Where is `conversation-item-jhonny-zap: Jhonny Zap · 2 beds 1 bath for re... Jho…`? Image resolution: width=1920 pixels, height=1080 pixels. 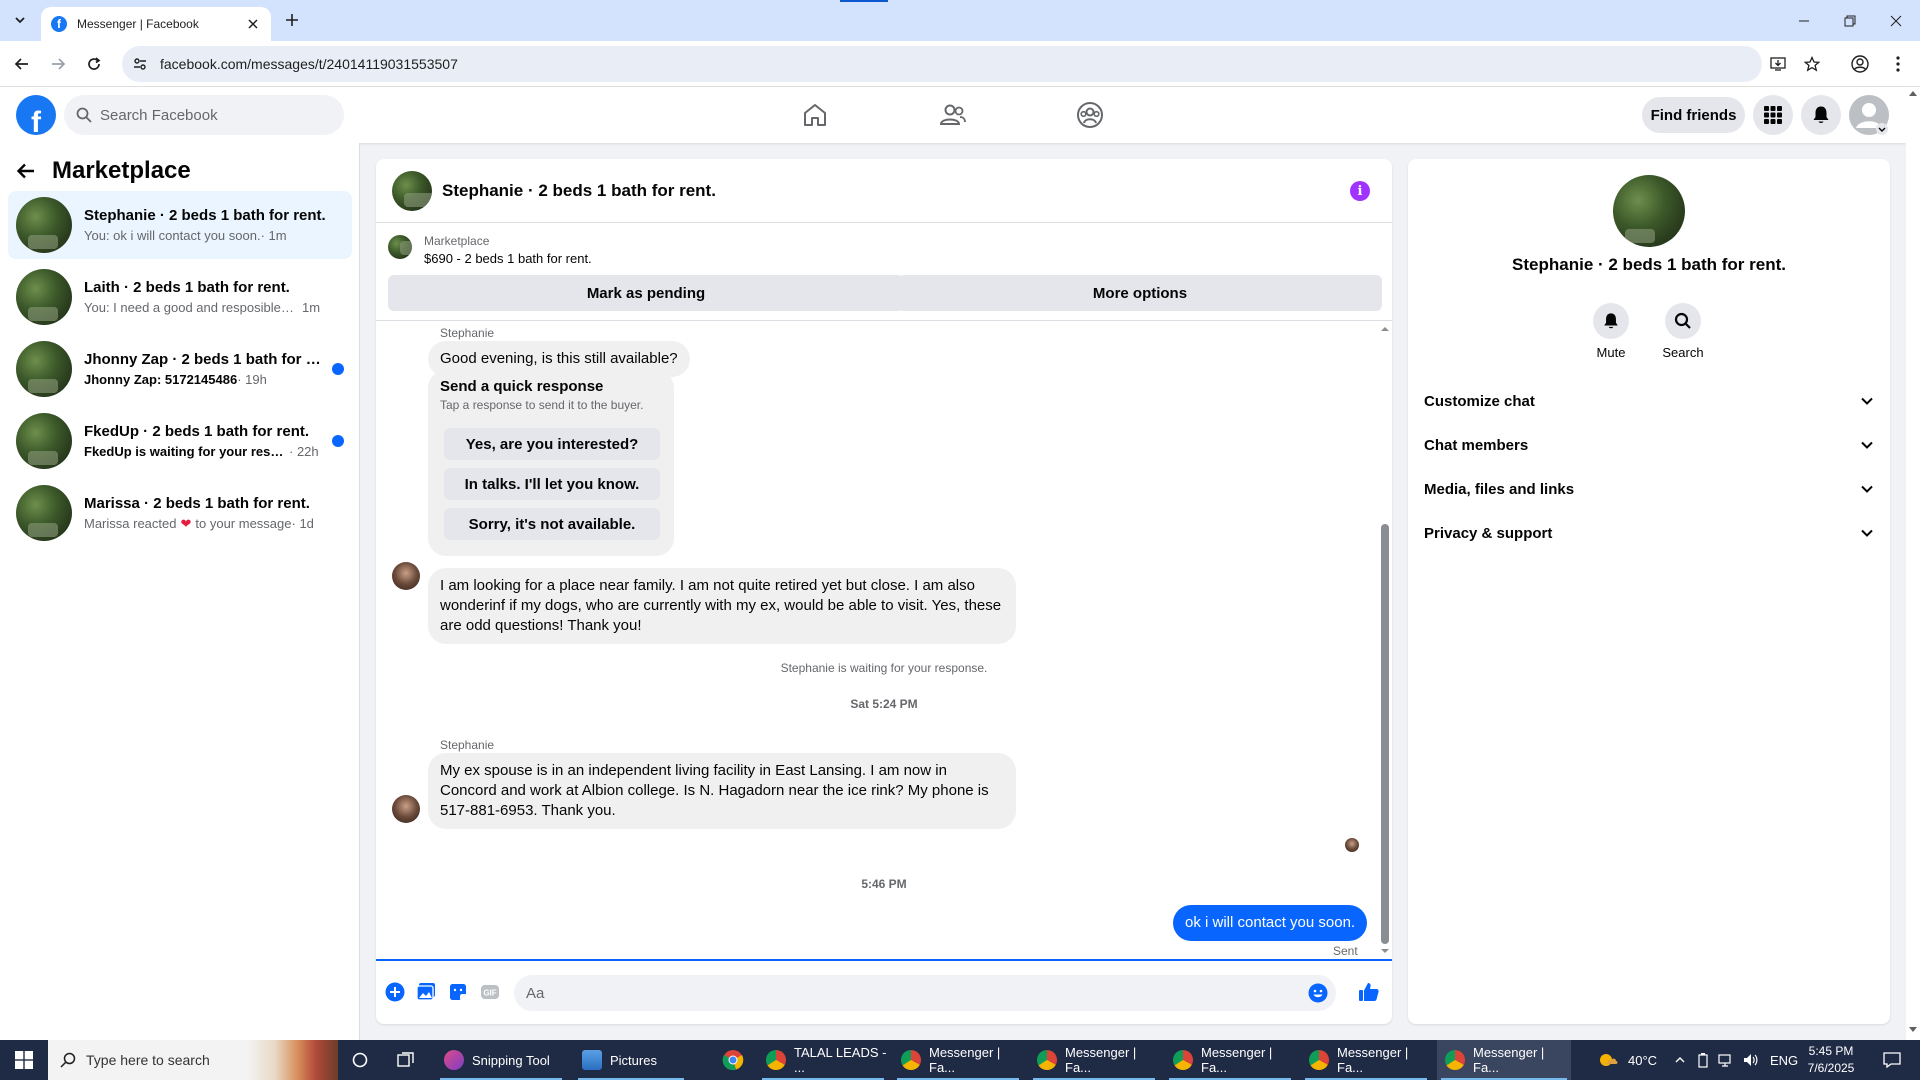
conversation-item-jhonny-zap: Jhonny Zap · 2 beds 1 bath for re... Jho… is located at coordinates (180, 369).